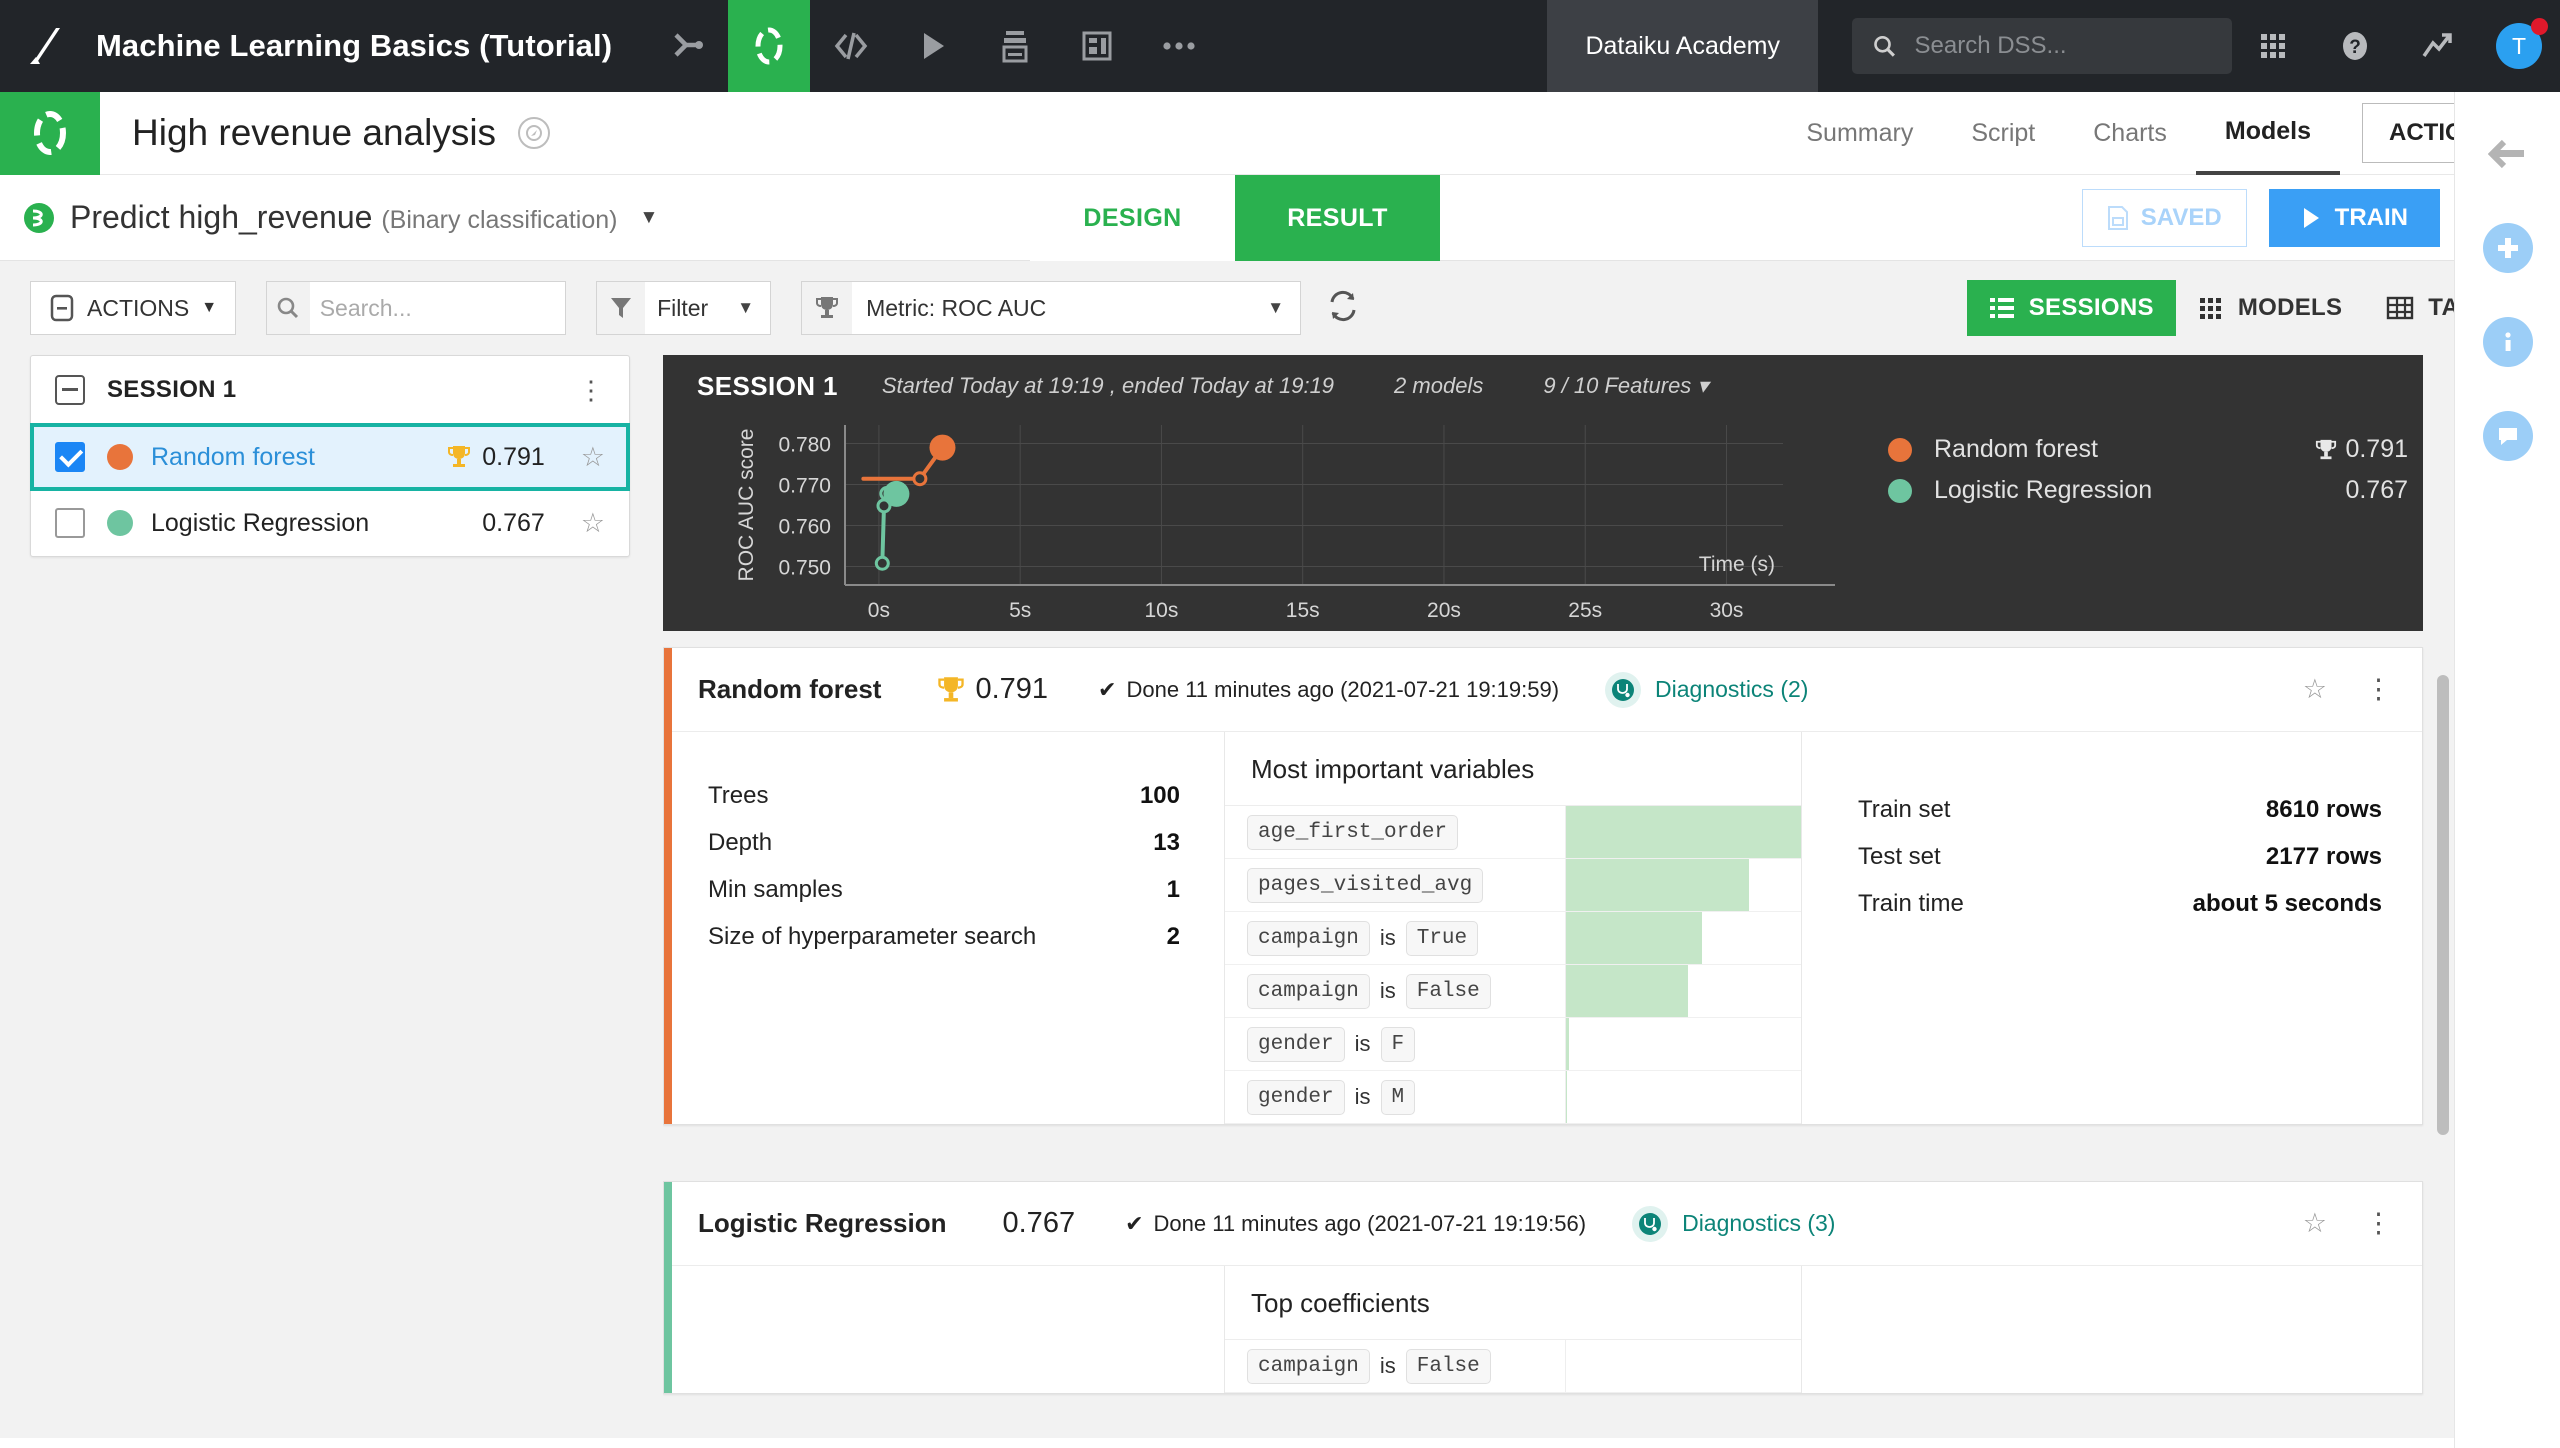 The image size is (2560, 1448). What do you see at coordinates (933, 46) in the screenshot?
I see `jobs-icon` at bounding box center [933, 46].